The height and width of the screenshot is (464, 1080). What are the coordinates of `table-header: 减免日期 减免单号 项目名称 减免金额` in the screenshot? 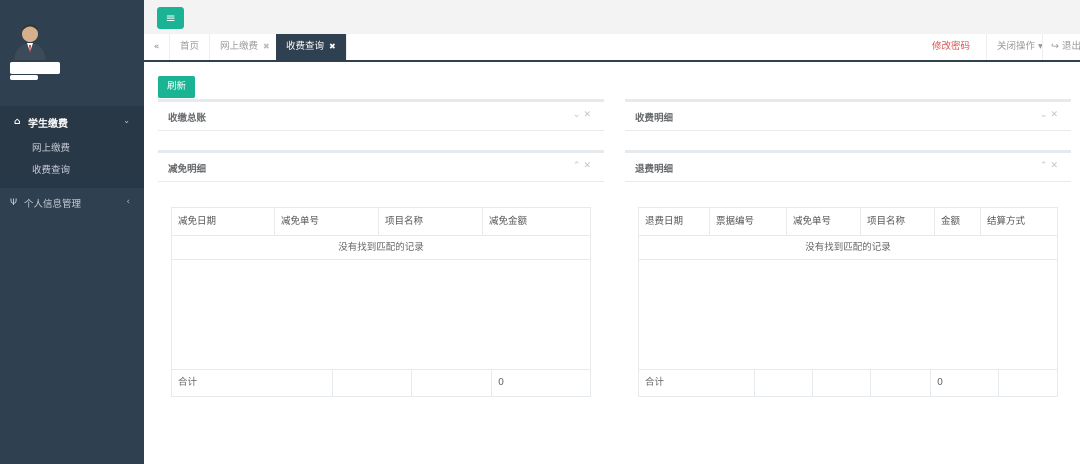 It's located at (381, 222).